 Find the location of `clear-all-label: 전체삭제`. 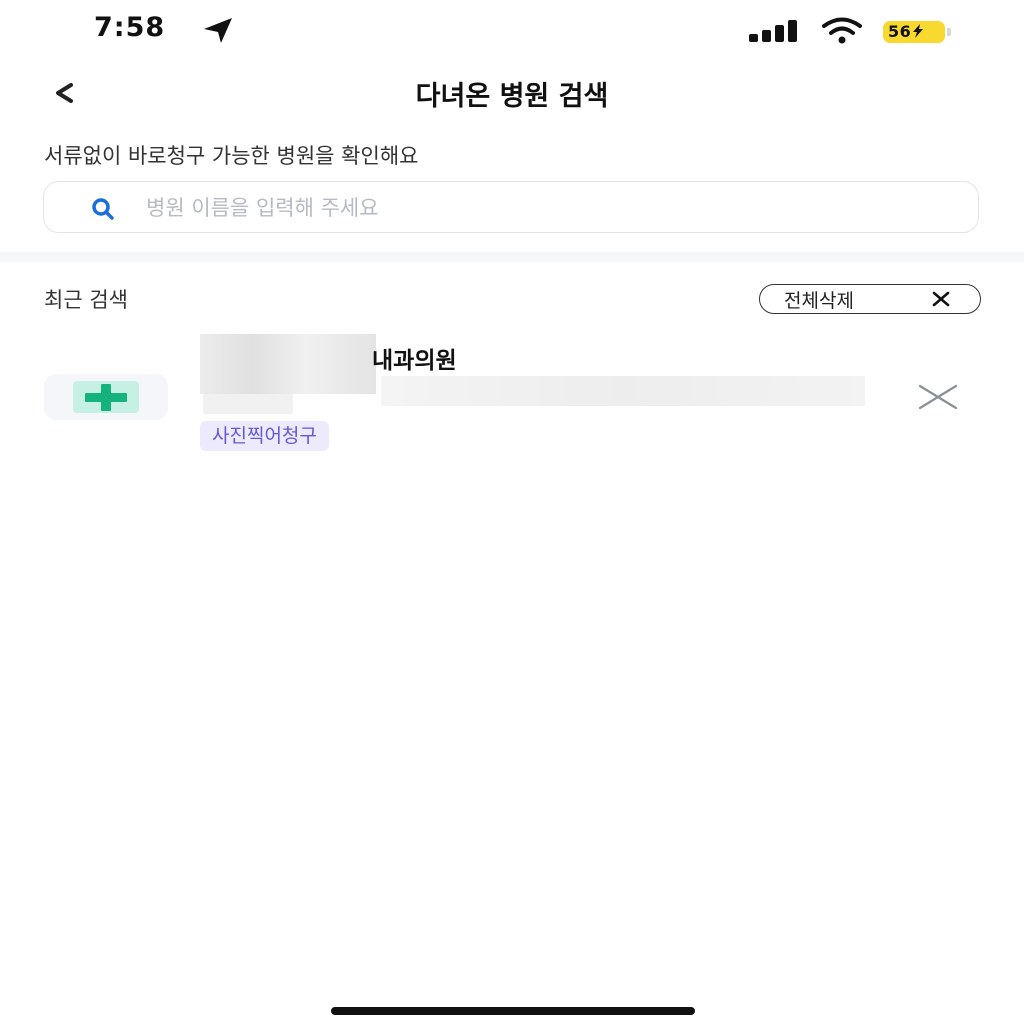

clear-all-label: 전체삭제 is located at coordinates (819, 301).